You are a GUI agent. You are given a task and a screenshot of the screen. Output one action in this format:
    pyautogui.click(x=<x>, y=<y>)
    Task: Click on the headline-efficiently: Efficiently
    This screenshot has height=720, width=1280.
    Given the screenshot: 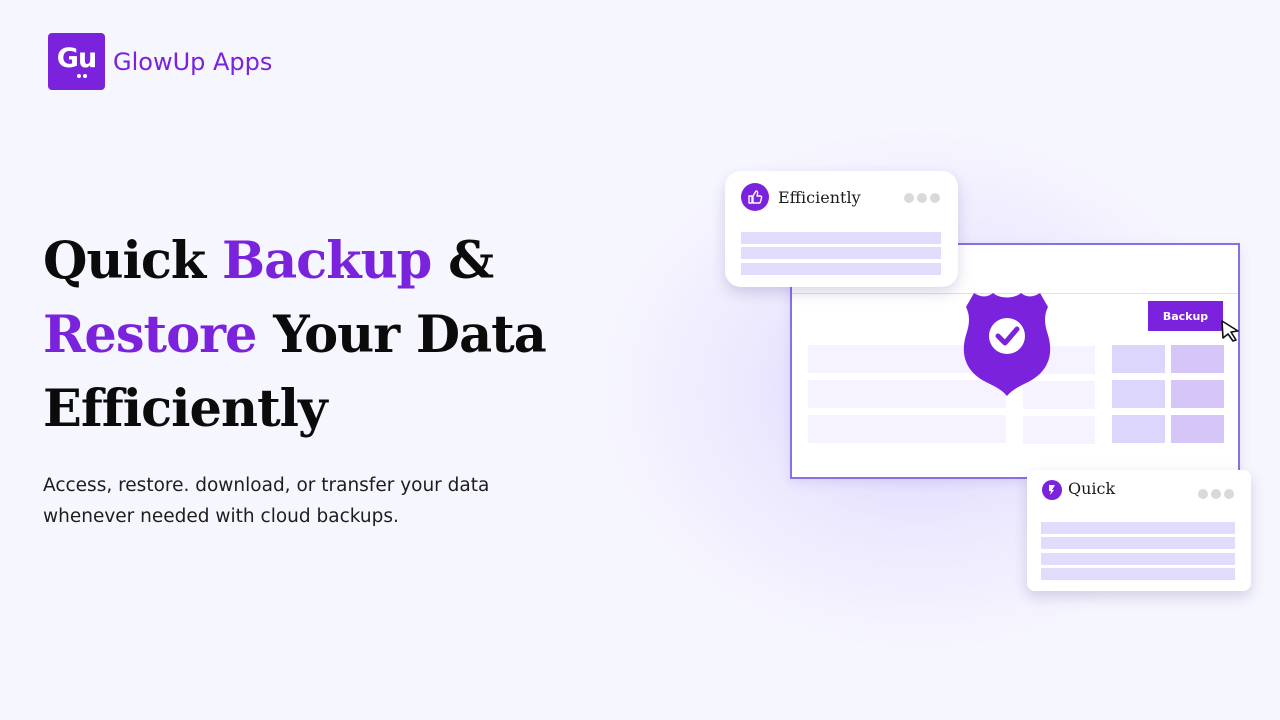 What is the action you would take?
    pyautogui.click(x=185, y=409)
    